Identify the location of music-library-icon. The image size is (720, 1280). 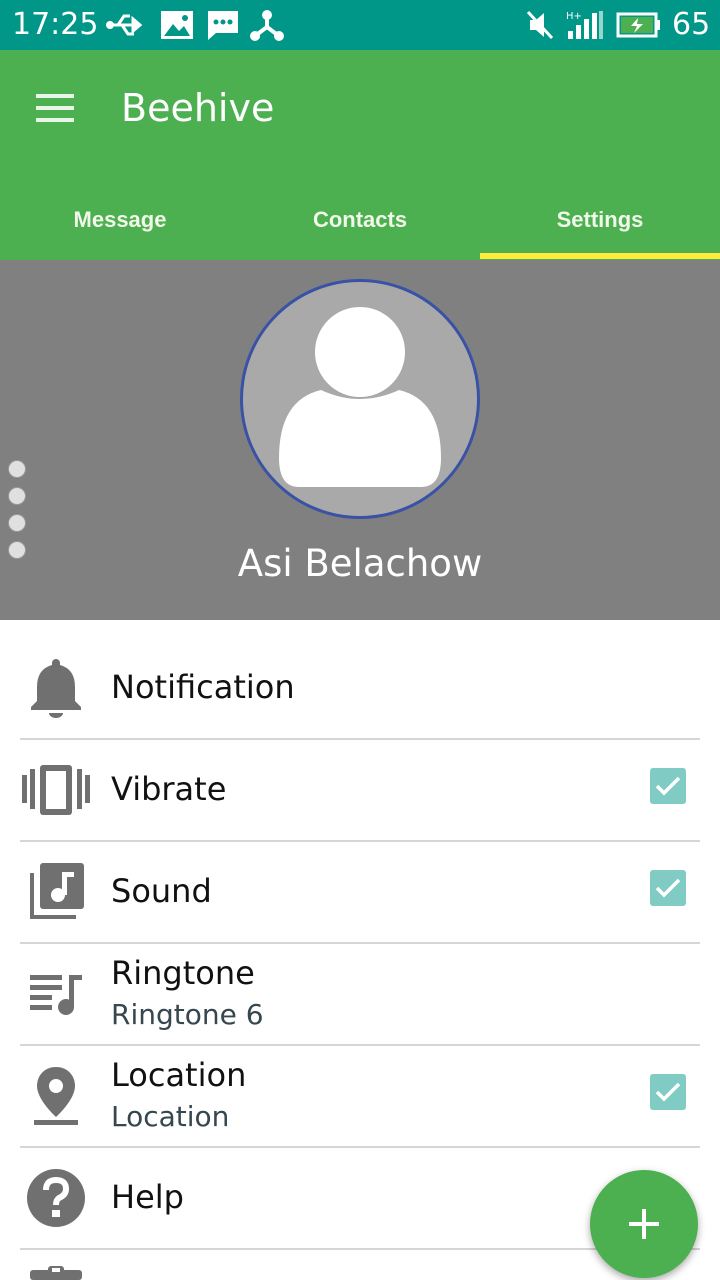
(56, 892).